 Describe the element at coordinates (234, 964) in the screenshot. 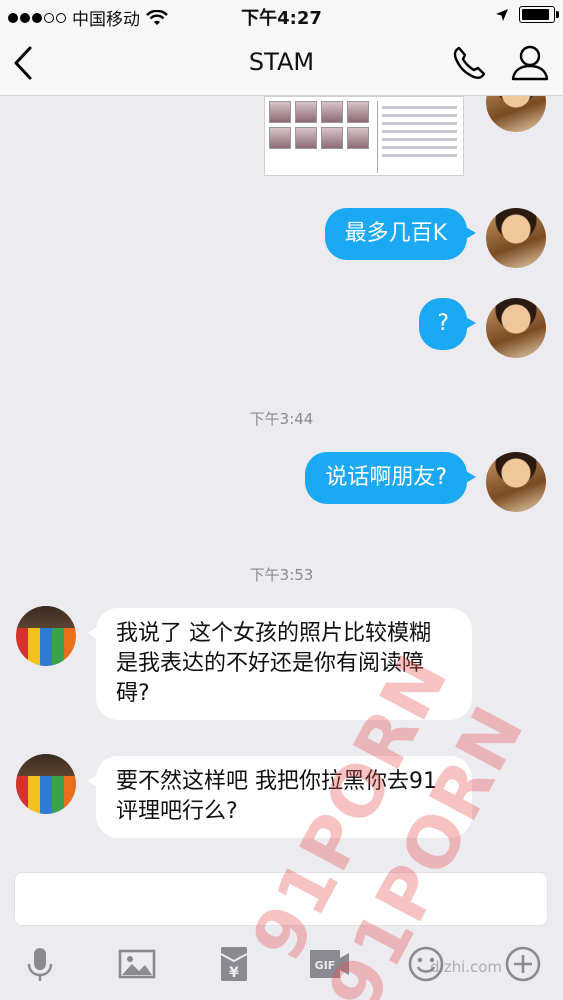

I see `red-packet-icon: ¥` at that location.